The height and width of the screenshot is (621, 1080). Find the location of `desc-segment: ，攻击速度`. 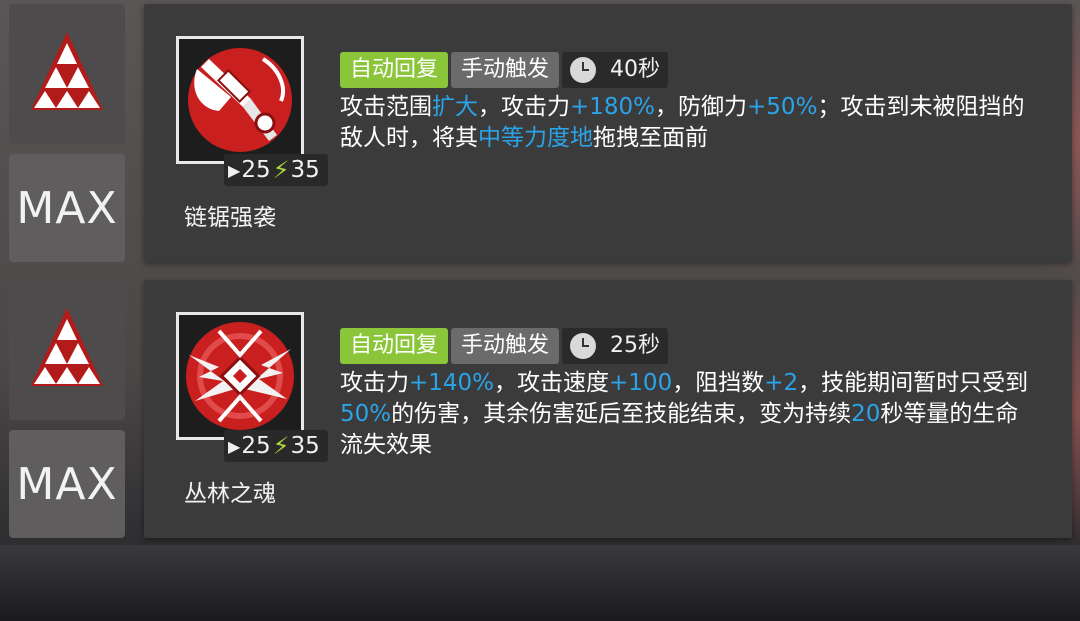

desc-segment: ，攻击速度 is located at coordinates (552, 383).